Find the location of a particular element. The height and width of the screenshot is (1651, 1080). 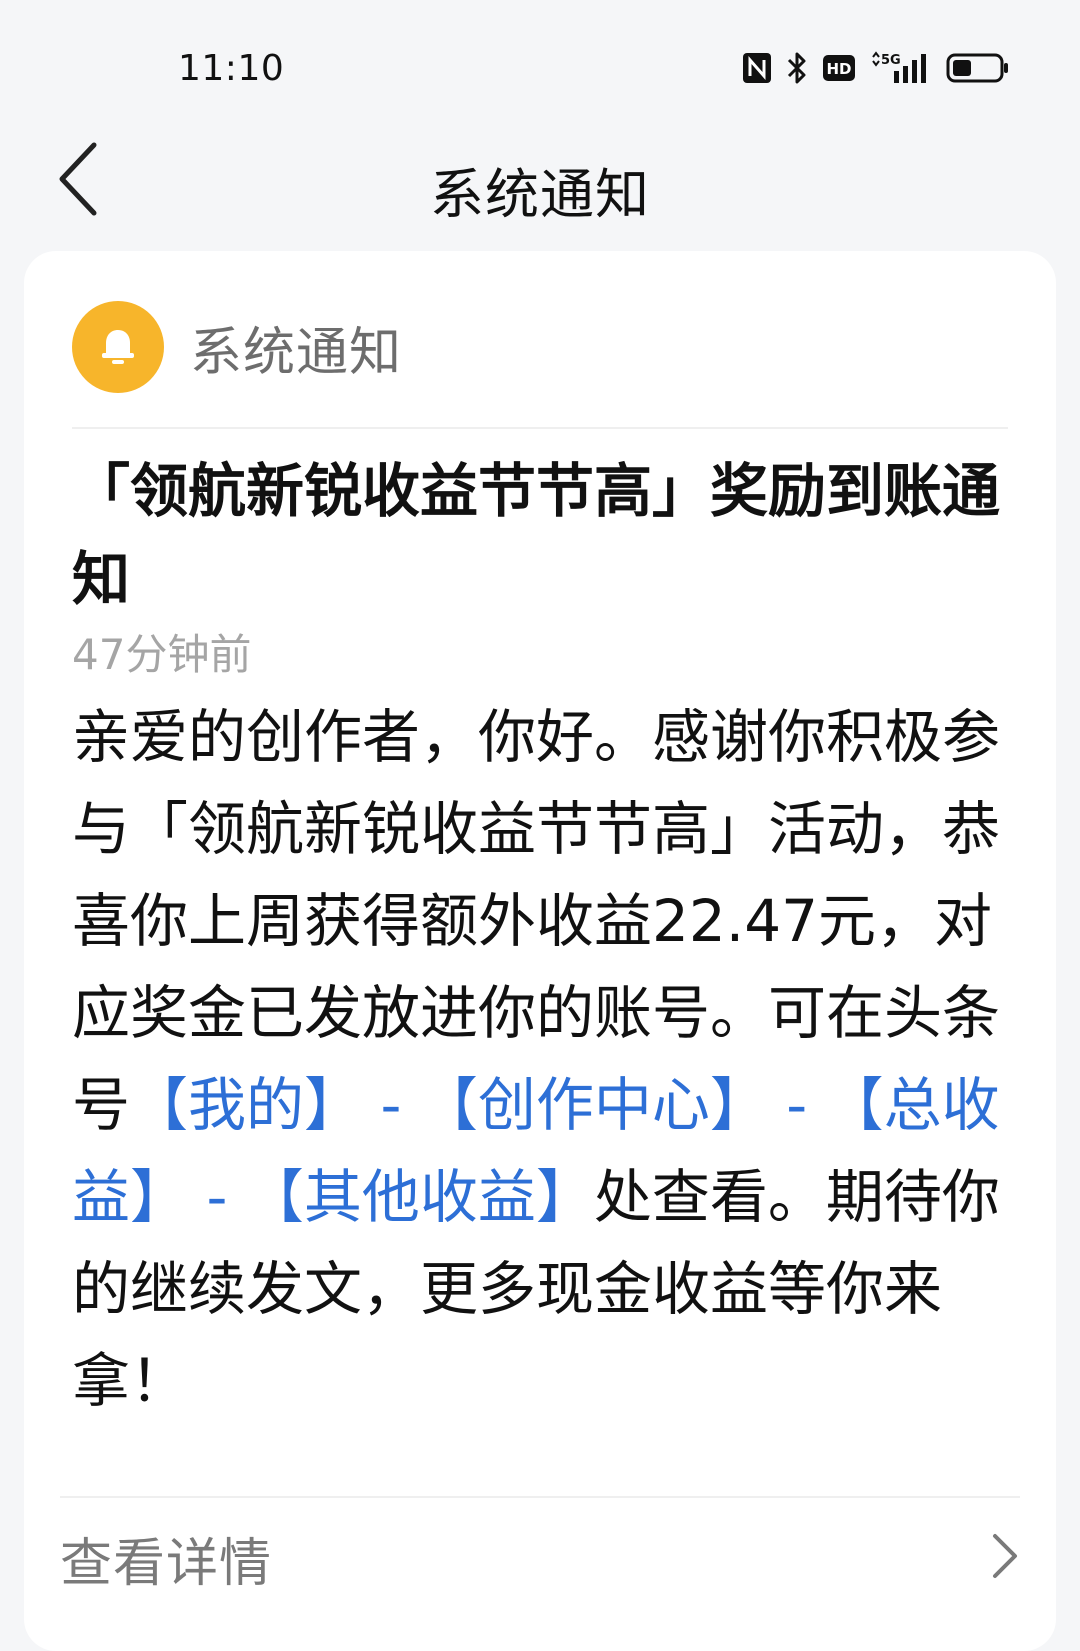

bell-icon is located at coordinates (118, 347).